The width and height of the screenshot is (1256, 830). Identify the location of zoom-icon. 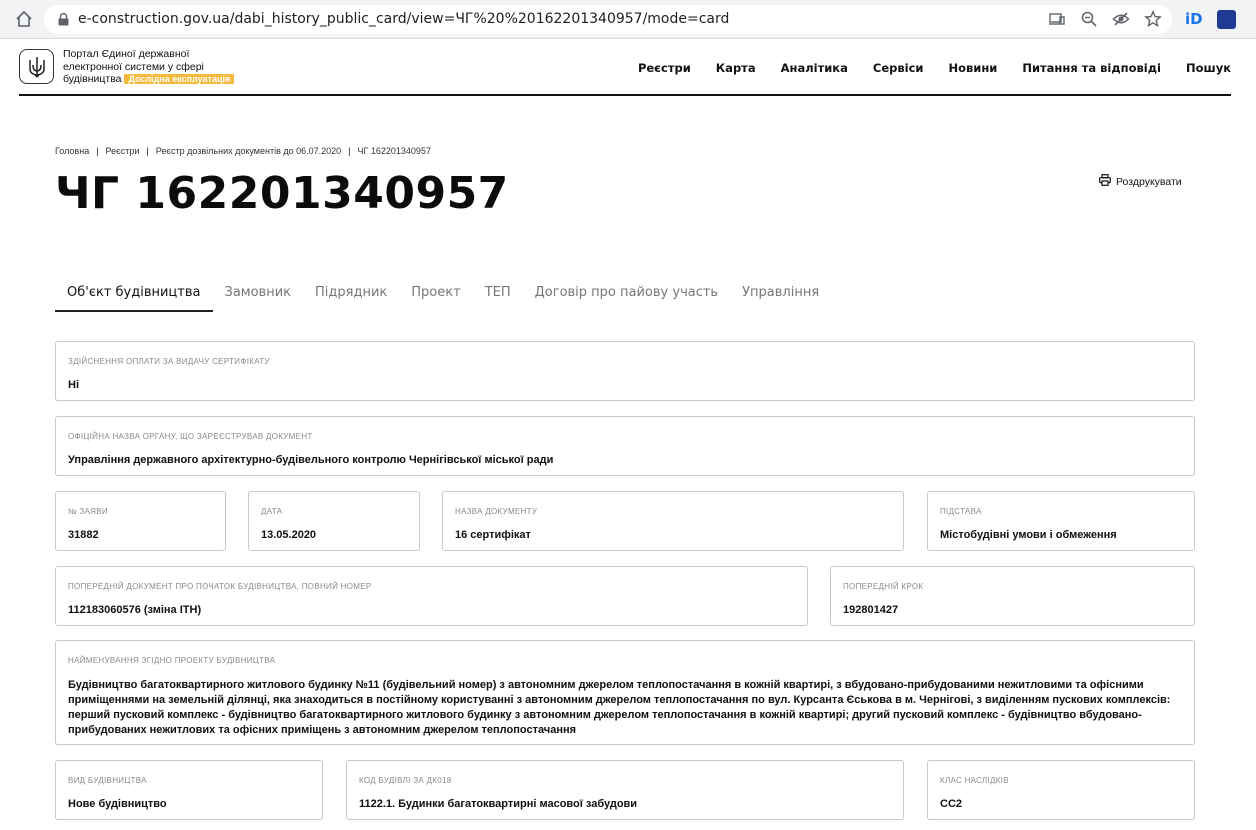
(1089, 19).